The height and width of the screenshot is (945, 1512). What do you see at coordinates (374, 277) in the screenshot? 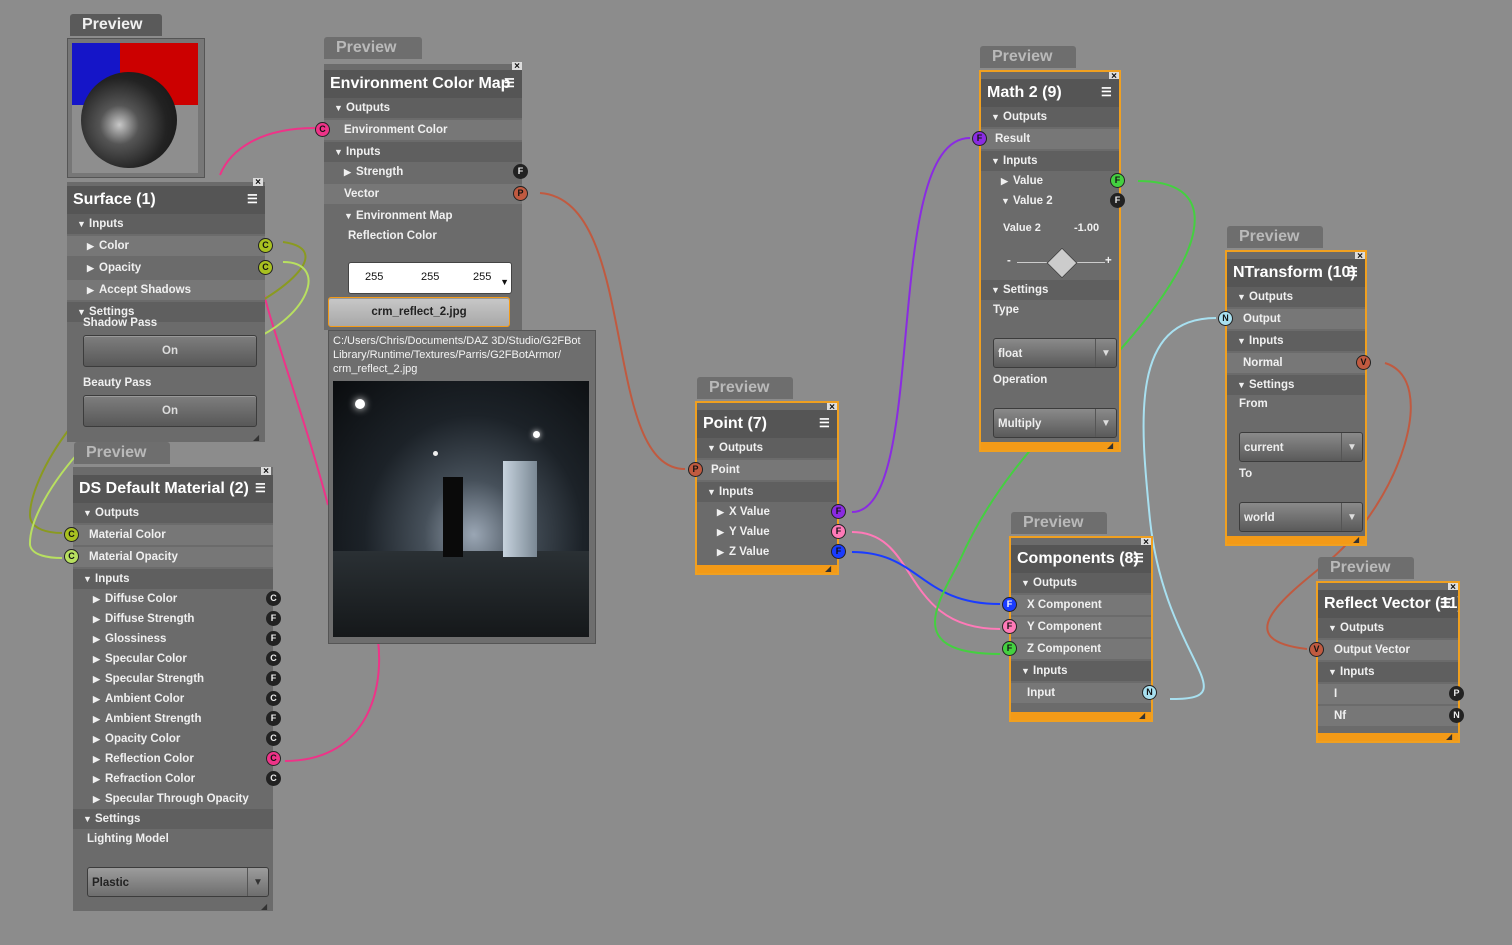
I see `red-value: 255` at bounding box center [374, 277].